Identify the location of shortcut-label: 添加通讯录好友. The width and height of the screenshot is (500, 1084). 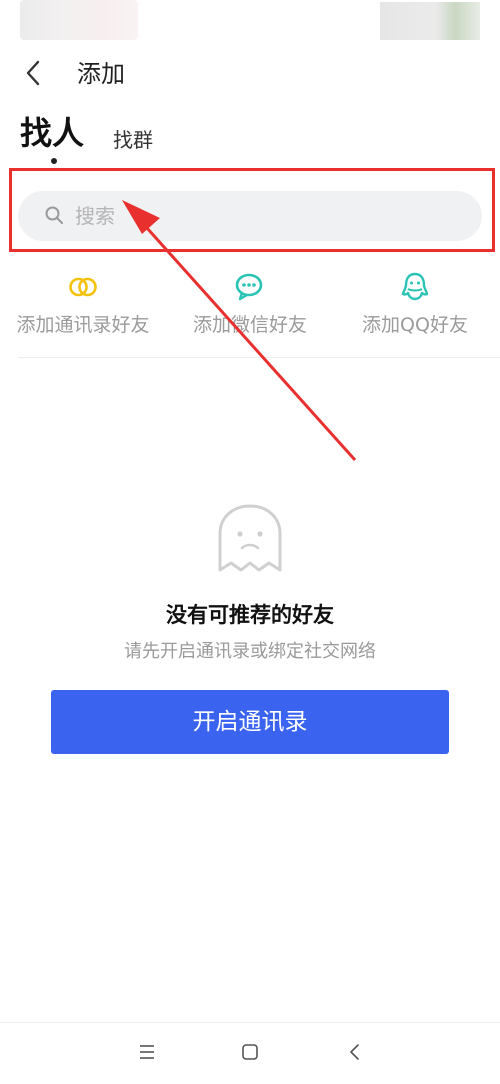
(83, 325).